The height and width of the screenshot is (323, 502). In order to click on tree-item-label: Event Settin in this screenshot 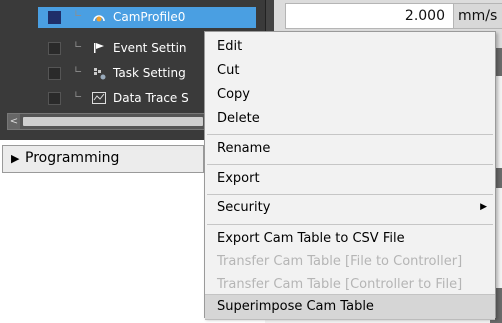, I will do `click(150, 48)`.